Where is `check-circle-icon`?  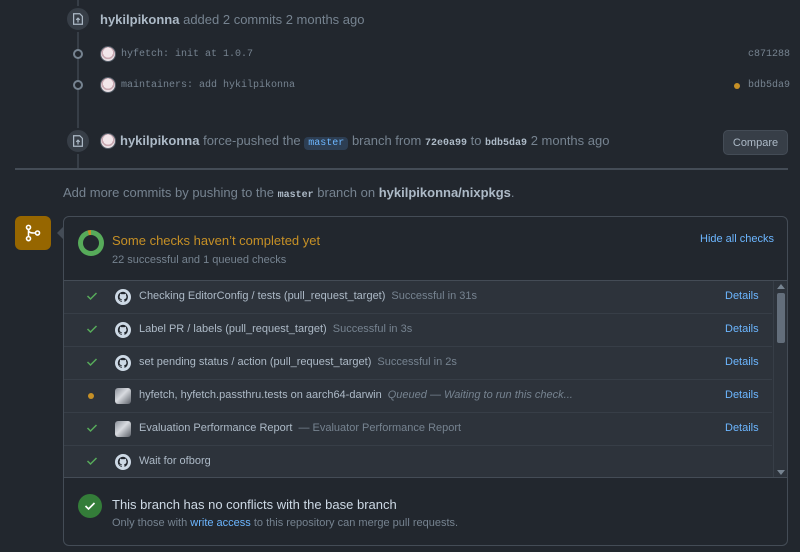
check-circle-icon is located at coordinates (90, 506).